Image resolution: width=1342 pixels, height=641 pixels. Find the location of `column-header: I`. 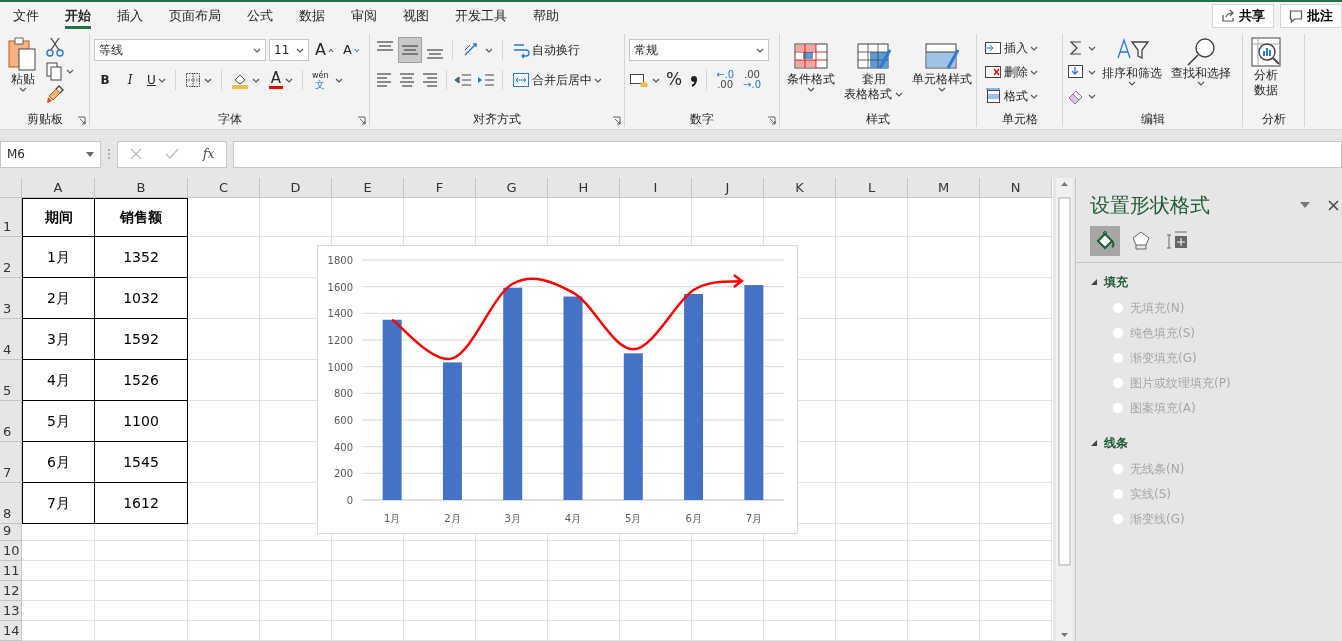

column-header: I is located at coordinates (656, 188).